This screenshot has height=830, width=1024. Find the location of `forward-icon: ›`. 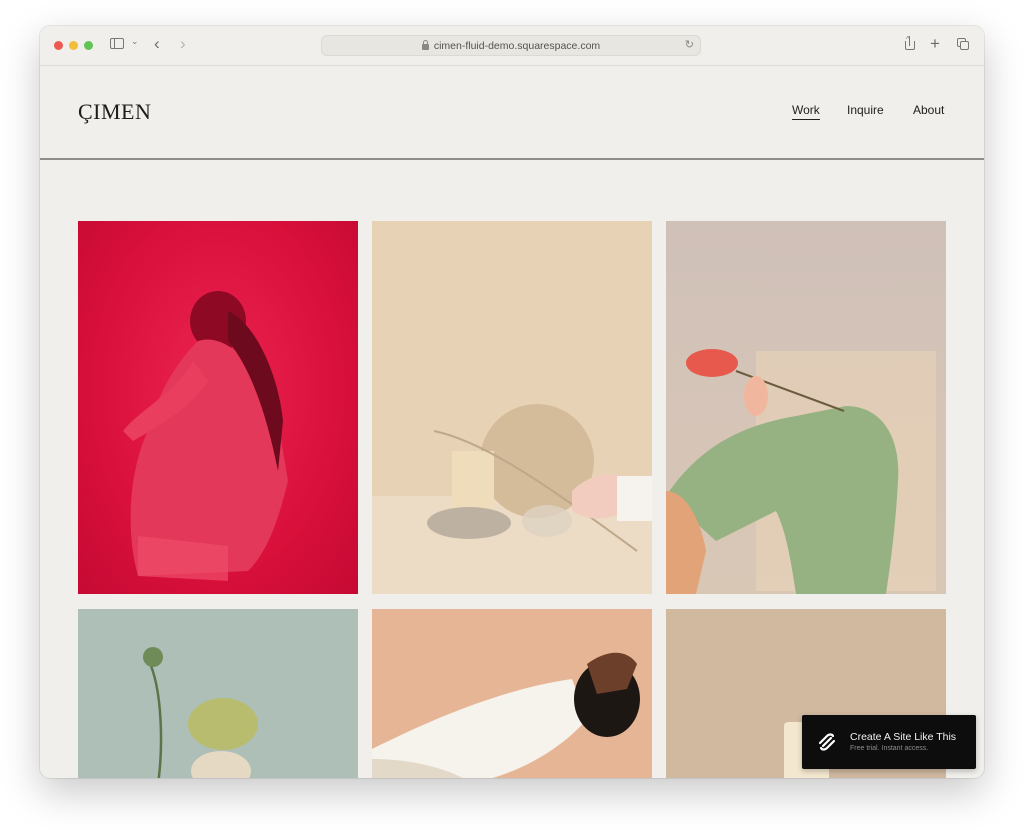

forward-icon: › is located at coordinates (183, 44).